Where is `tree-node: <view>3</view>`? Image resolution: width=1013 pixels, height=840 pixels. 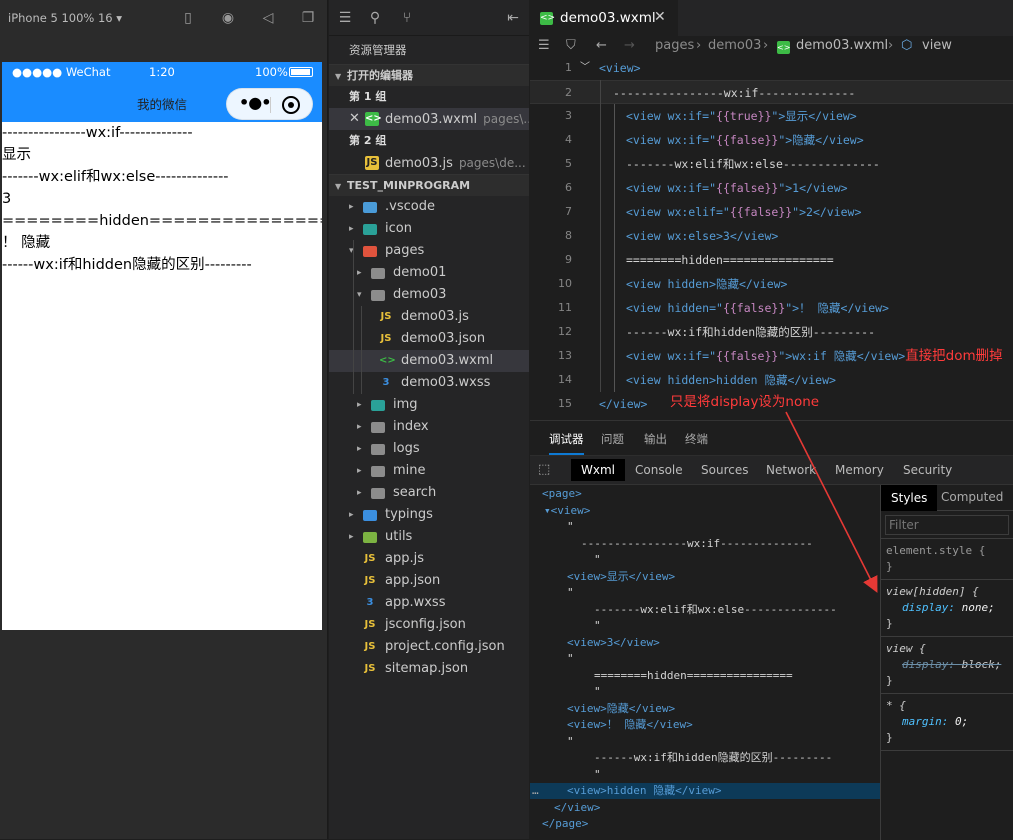 tree-node: <view>3</view> is located at coordinates (613, 643).